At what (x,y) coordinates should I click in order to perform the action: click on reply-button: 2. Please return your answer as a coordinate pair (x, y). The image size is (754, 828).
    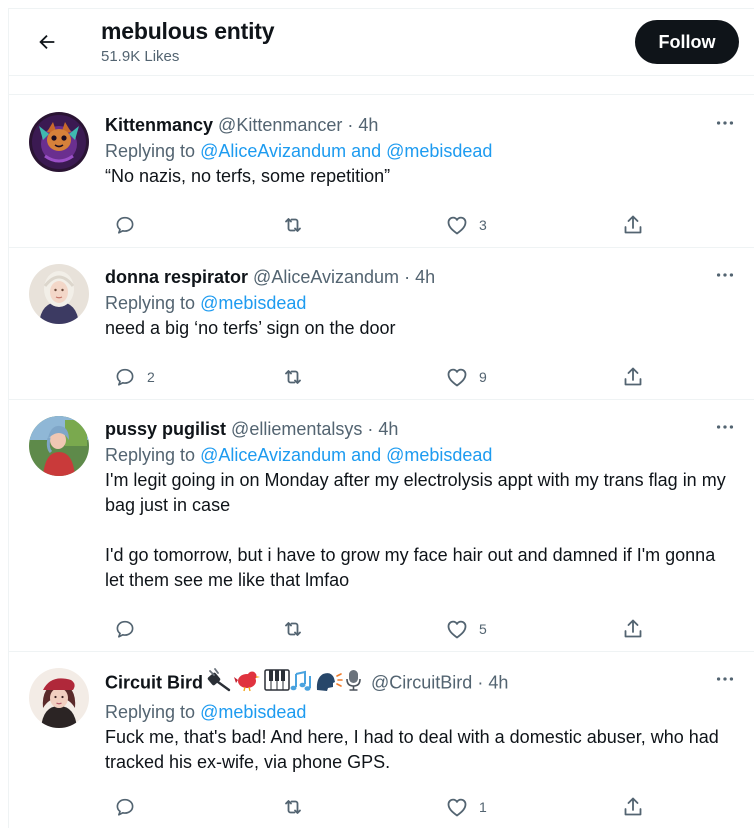
    Looking at the image, I should click on (134, 377).